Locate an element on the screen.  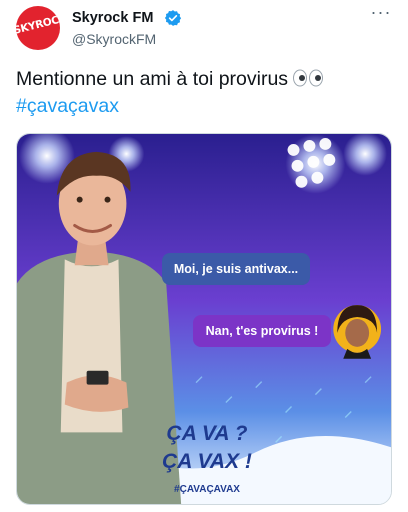
author-name: Skyrock FM is located at coordinates (112, 18).